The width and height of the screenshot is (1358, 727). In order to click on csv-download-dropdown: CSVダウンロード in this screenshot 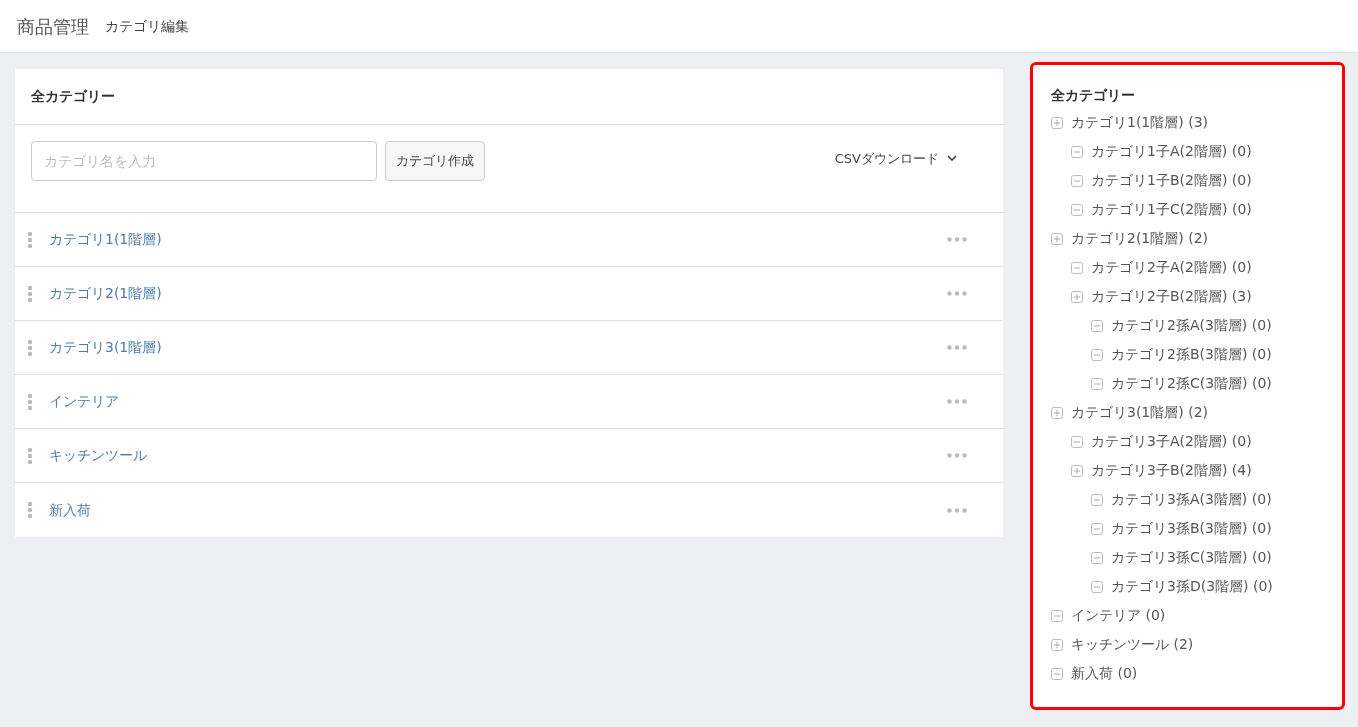, I will do `click(895, 159)`.